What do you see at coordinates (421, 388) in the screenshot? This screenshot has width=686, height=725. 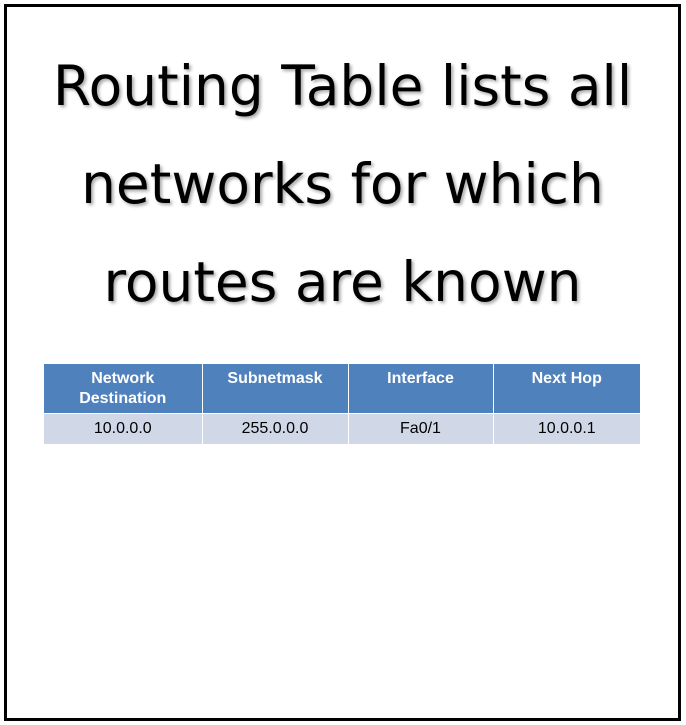 I see `header-interface: Interface` at bounding box center [421, 388].